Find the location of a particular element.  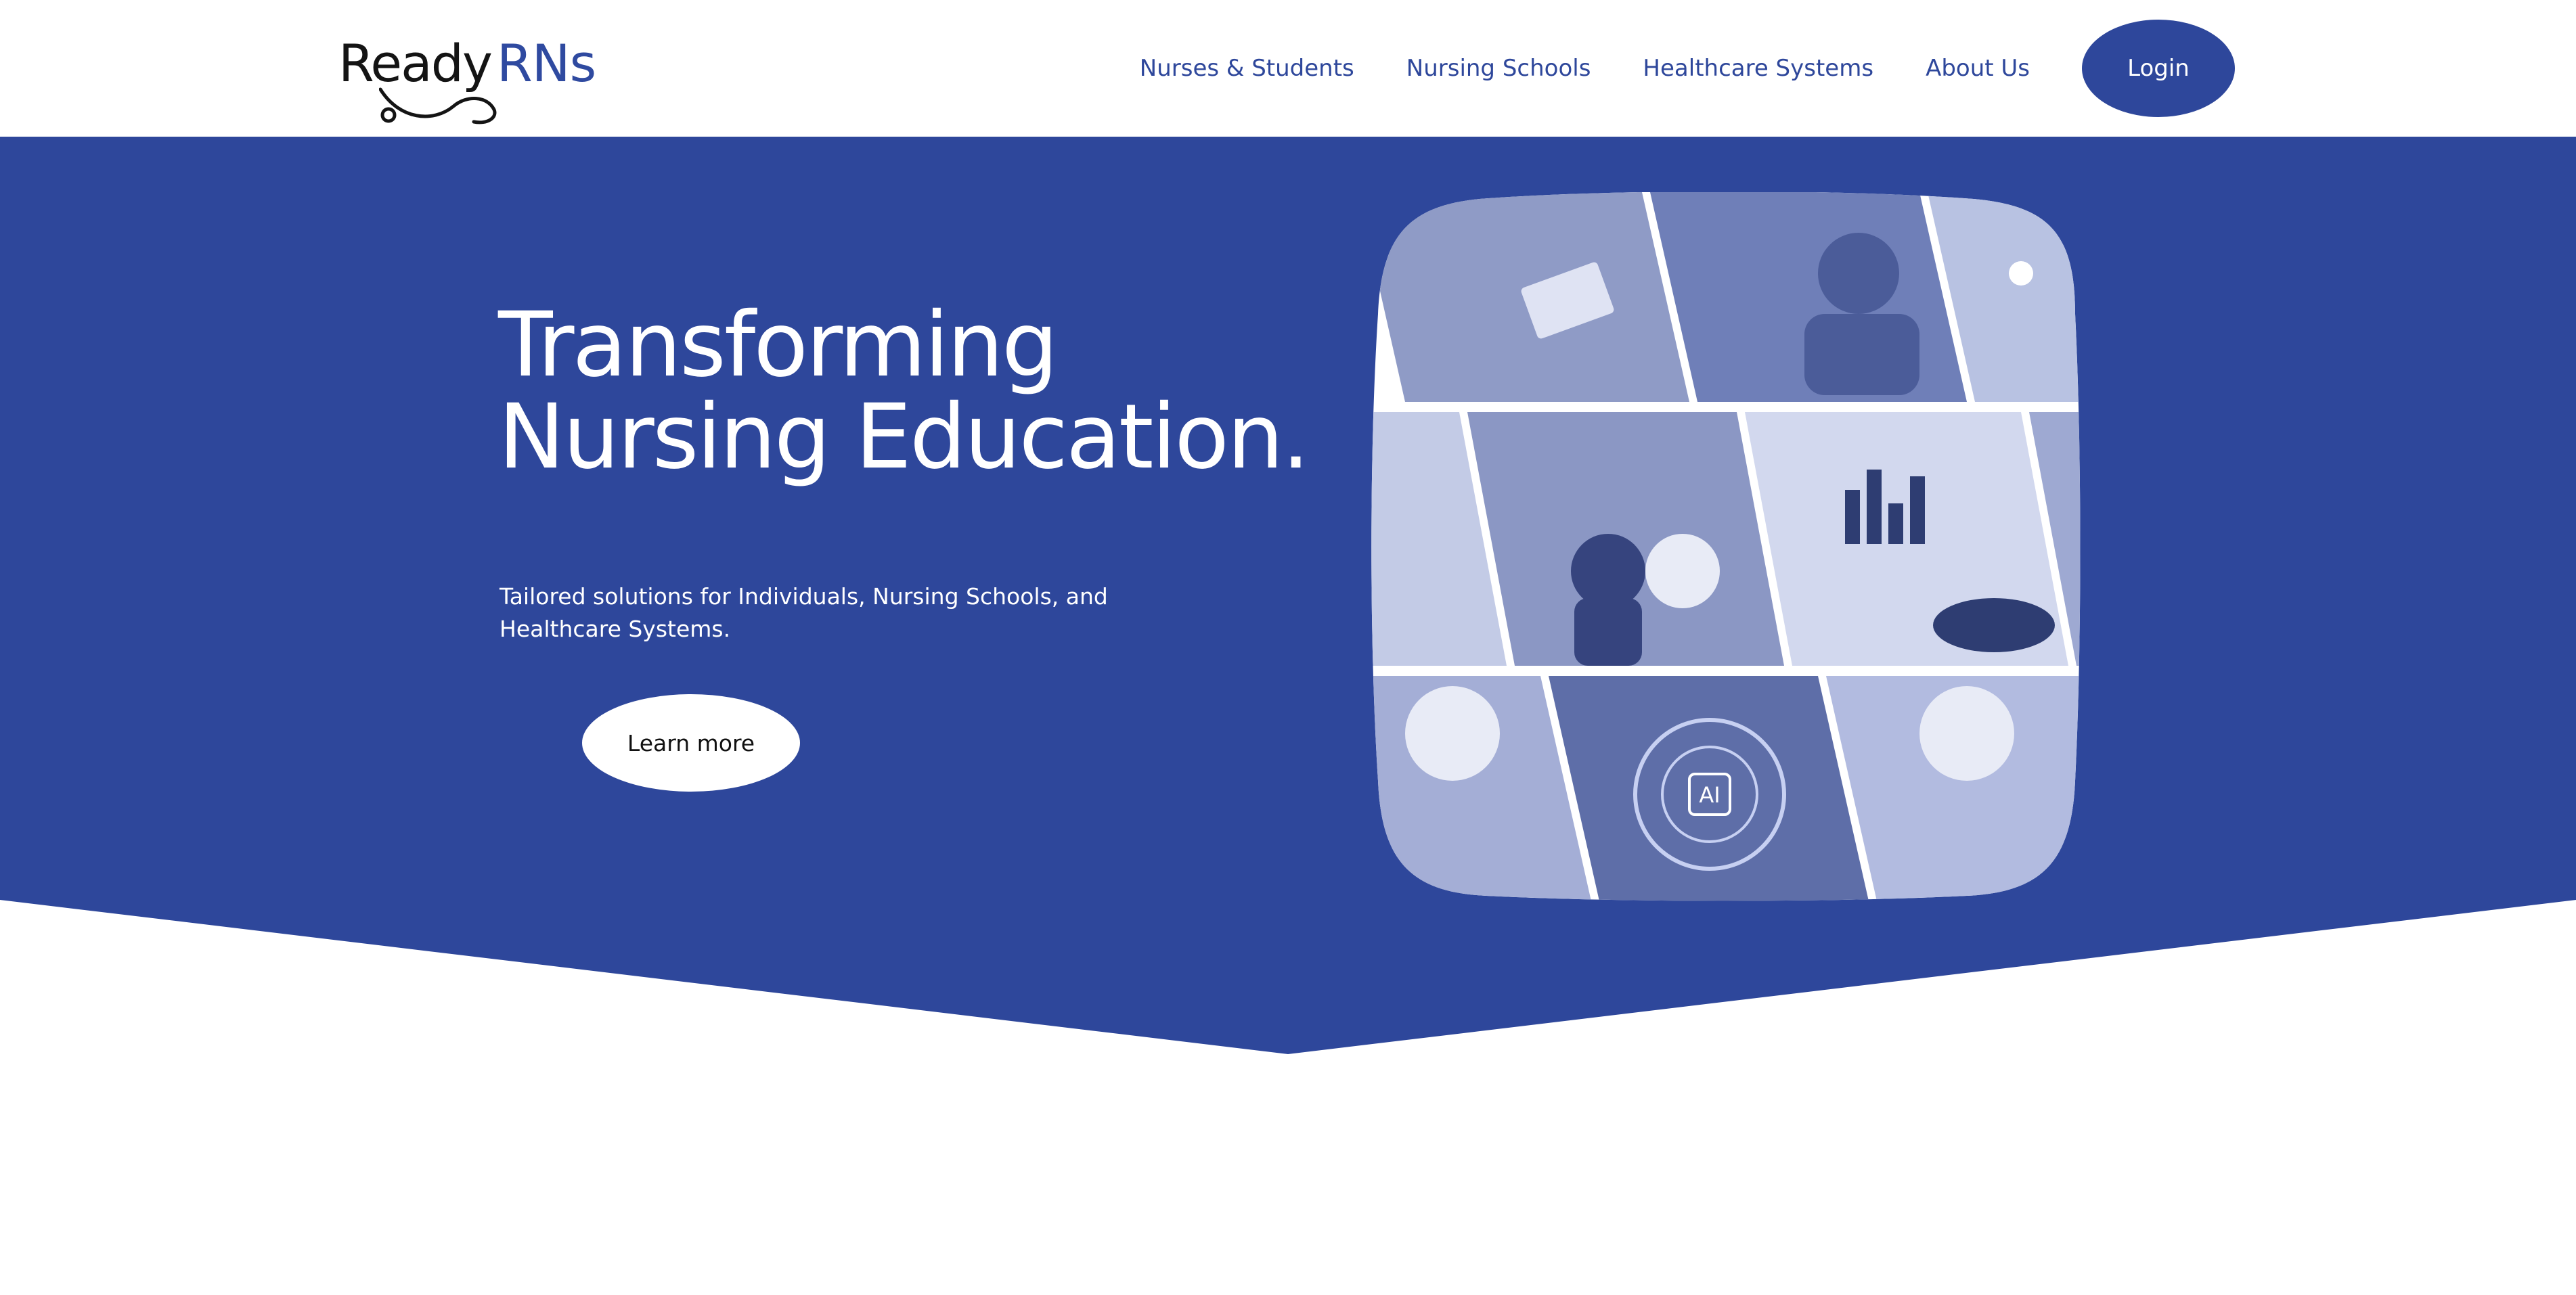

hero-subtitle-line2: Healthcare Systems. is located at coordinates (615, 629).